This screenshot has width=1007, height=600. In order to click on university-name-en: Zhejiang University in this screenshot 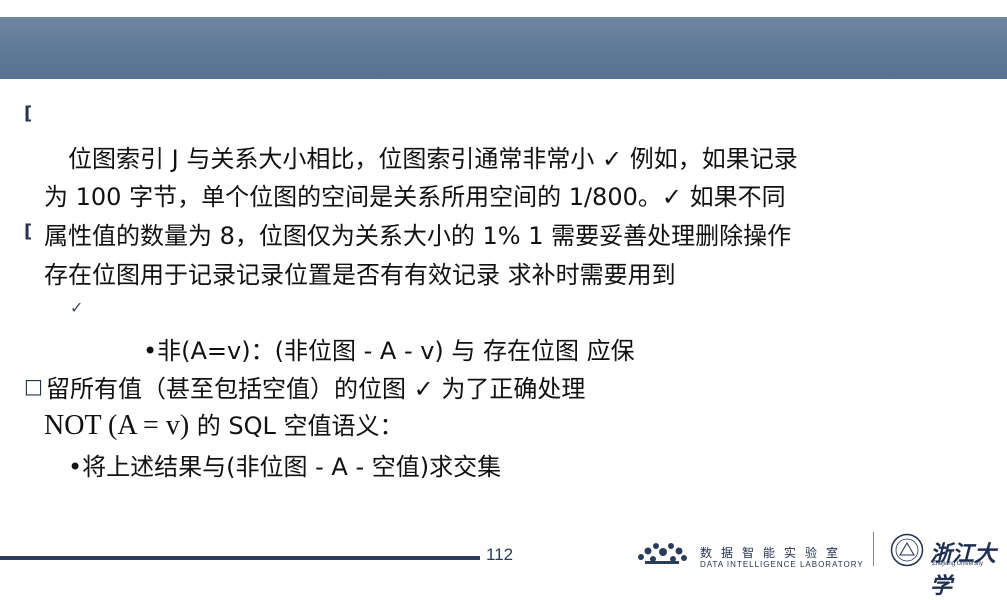, I will do `click(958, 564)`.